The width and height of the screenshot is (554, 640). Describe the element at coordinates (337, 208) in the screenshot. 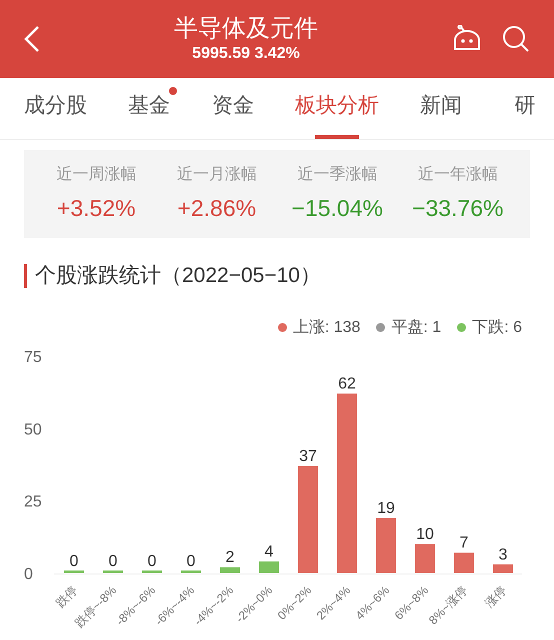

I see `change-value: −15.04%` at that location.